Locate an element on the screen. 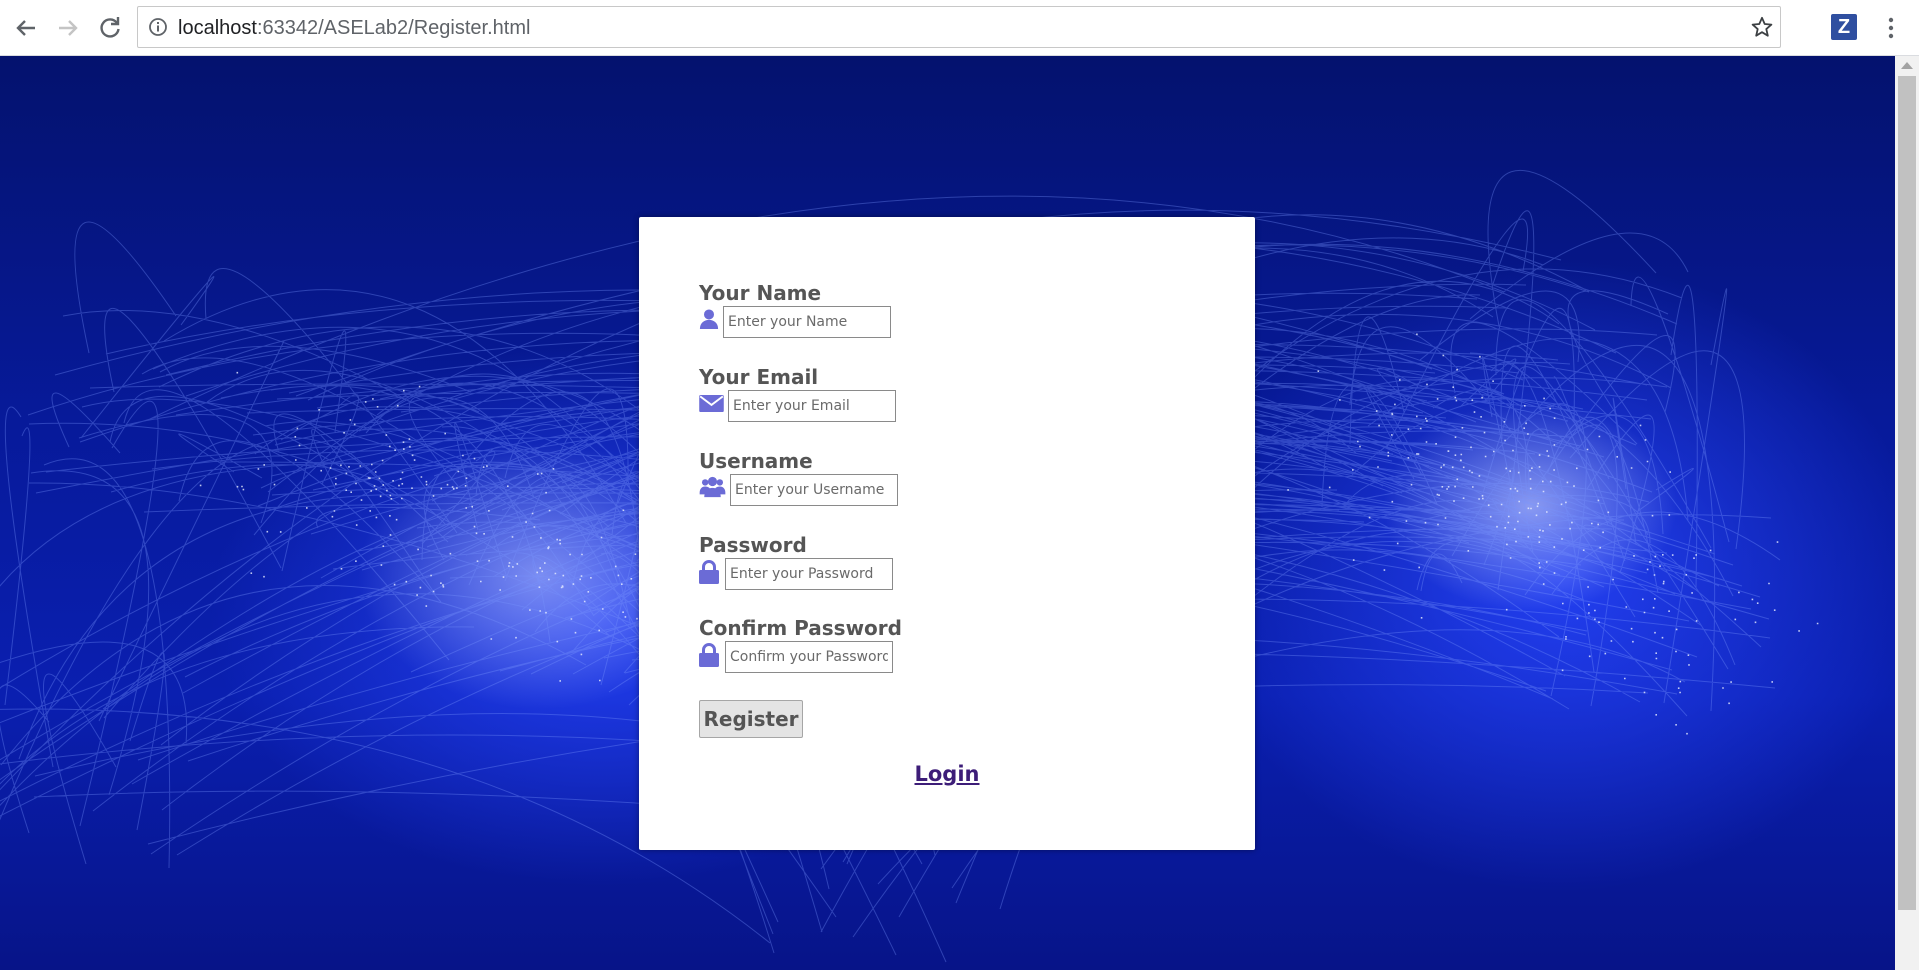 Image resolution: width=1919 pixels, height=970 pixels. username-input is located at coordinates (814, 490).